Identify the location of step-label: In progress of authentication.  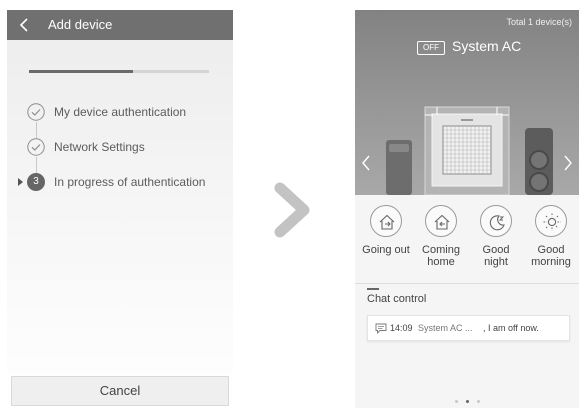
(130, 182).